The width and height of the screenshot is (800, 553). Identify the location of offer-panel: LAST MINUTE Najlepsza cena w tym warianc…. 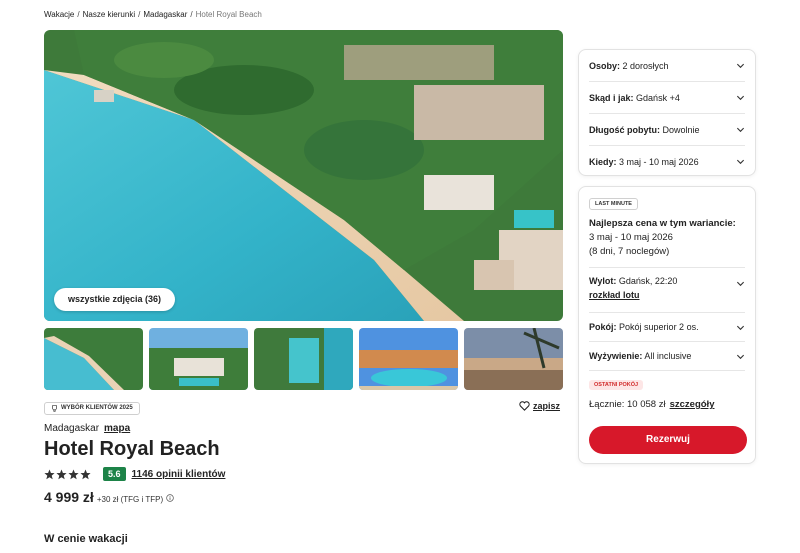
(667, 325).